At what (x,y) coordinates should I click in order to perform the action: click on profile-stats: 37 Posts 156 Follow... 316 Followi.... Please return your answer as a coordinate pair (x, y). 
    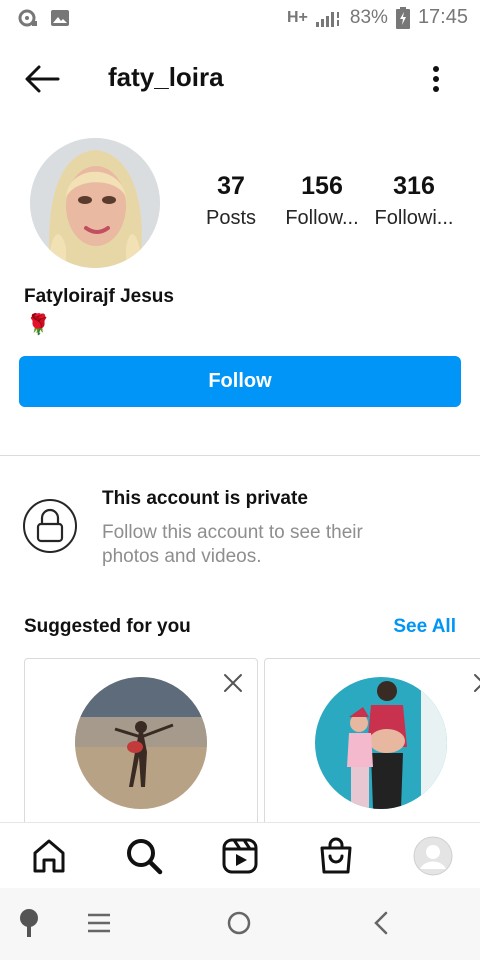
    Looking at the image, I should click on (328, 201).